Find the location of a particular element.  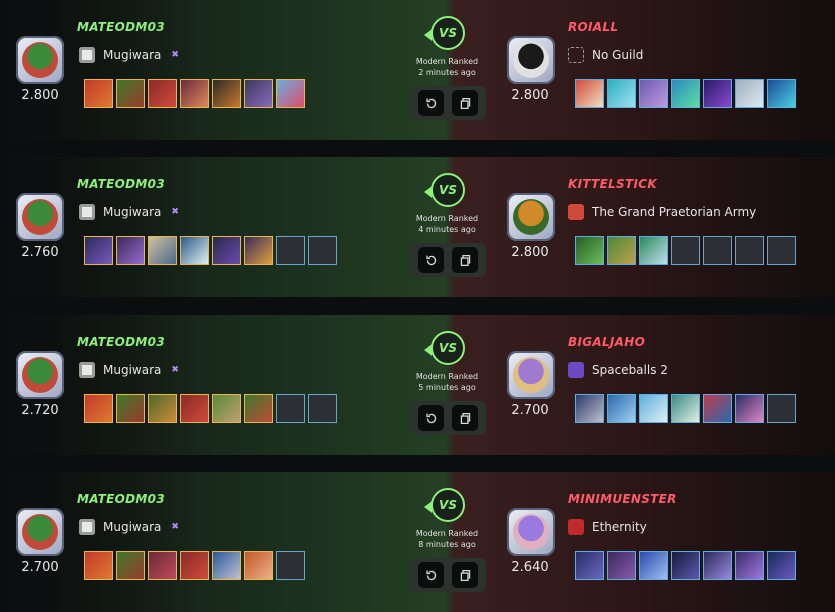

opponent-team-cards is located at coordinates (687, 251).